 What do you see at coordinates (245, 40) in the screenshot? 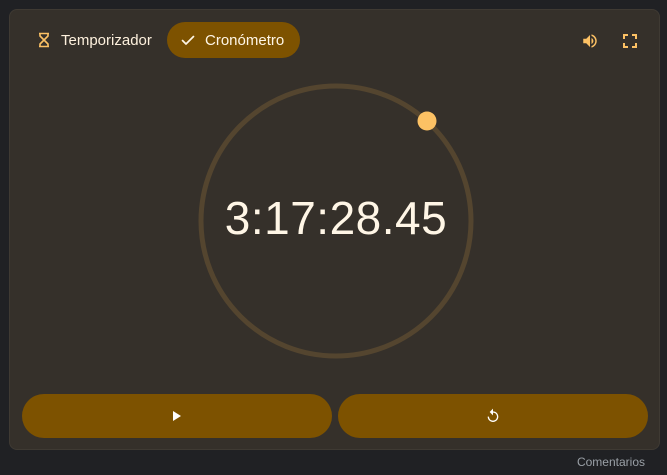
I see `tab-stopwatch-label: Cronómetro` at bounding box center [245, 40].